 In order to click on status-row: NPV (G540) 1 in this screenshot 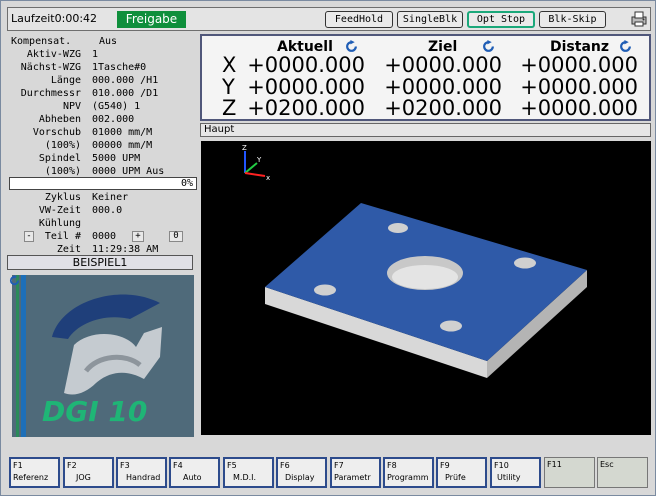, I will do `click(103, 107)`.